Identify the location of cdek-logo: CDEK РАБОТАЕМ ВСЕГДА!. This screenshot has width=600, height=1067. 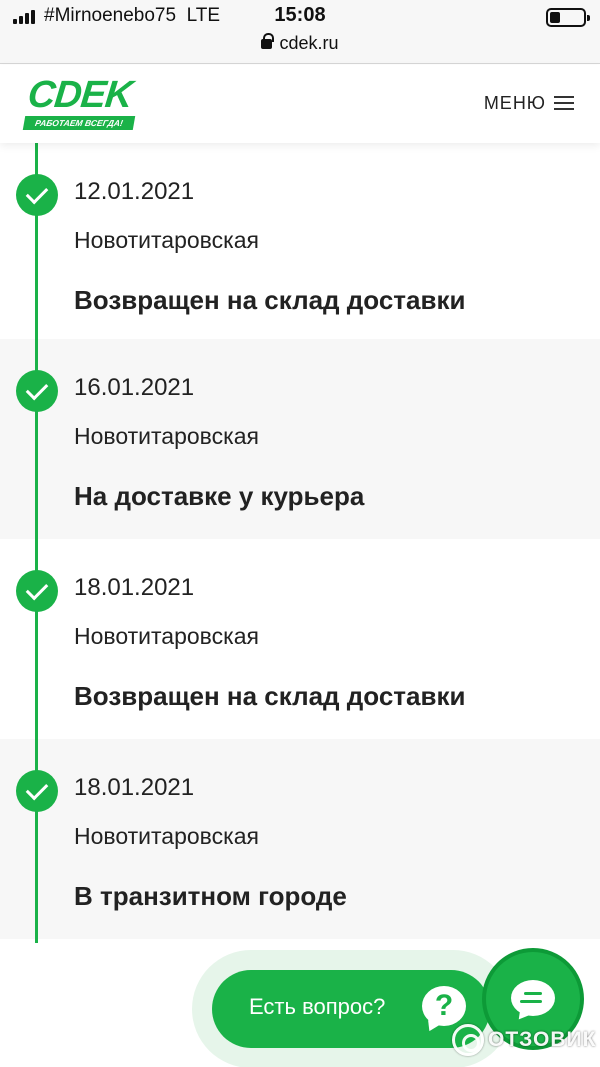
(82, 103).